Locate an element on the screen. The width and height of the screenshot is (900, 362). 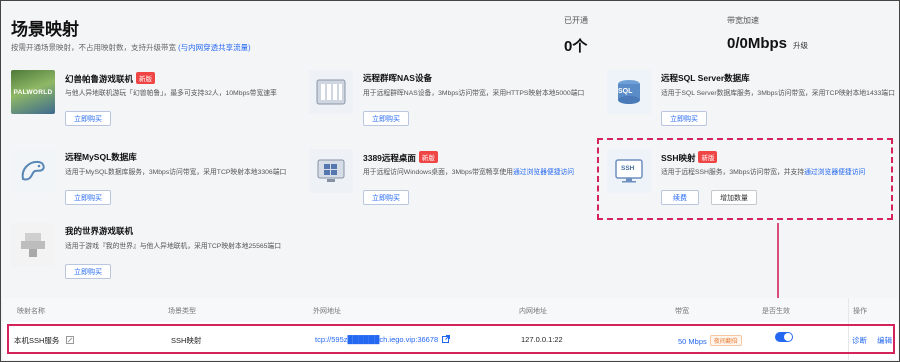
row-public-addr-cell: tcp://595z██████ch.iego.vip:36678 is located at coordinates (383, 340).